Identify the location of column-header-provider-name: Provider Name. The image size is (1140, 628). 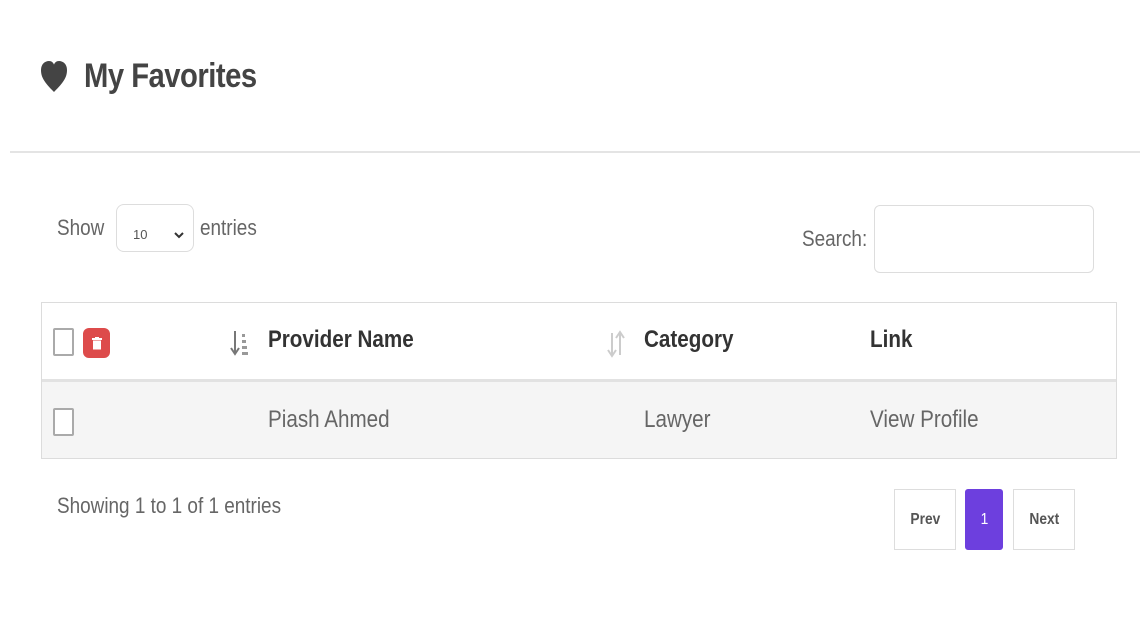
(341, 340).